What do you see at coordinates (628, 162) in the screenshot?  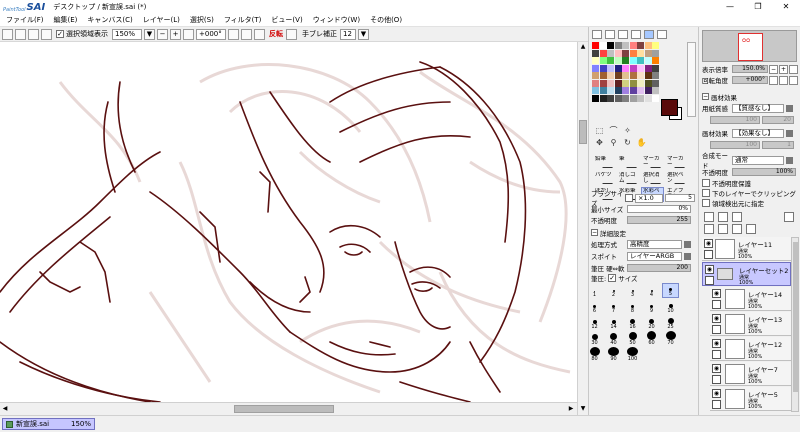 I see `tool-1: 筆` at bounding box center [628, 162].